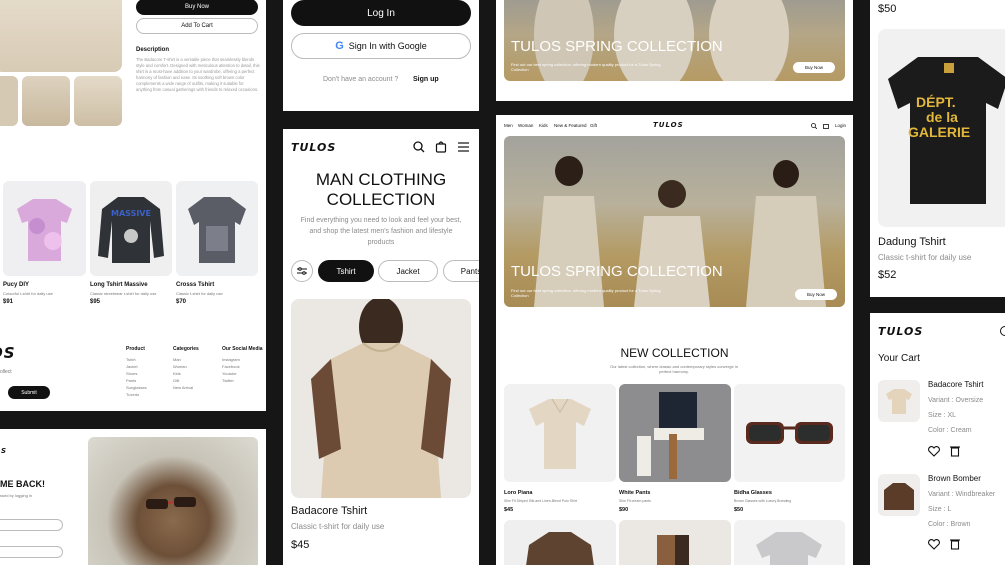 This screenshot has width=1005, height=565. What do you see at coordinates (132, 394) in the screenshot?
I see `footer-link: Tuxedo` at bounding box center [132, 394].